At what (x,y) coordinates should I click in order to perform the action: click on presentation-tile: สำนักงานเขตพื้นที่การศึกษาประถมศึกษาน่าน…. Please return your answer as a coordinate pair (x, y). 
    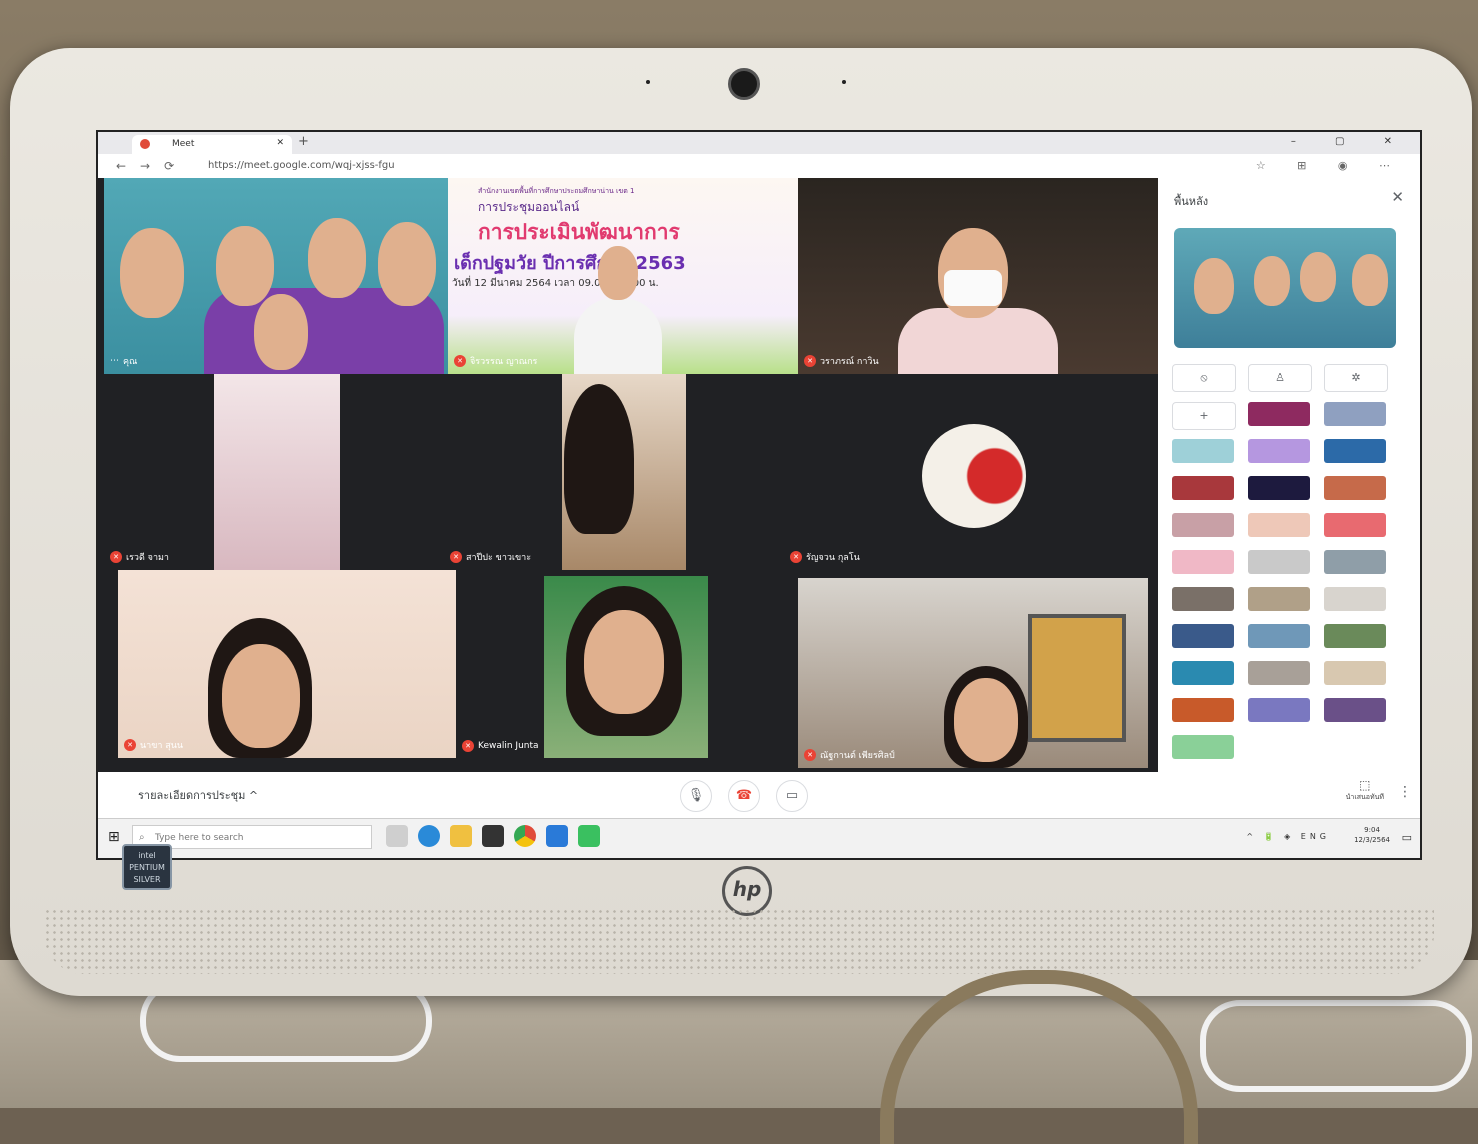
    Looking at the image, I should click on (623, 276).